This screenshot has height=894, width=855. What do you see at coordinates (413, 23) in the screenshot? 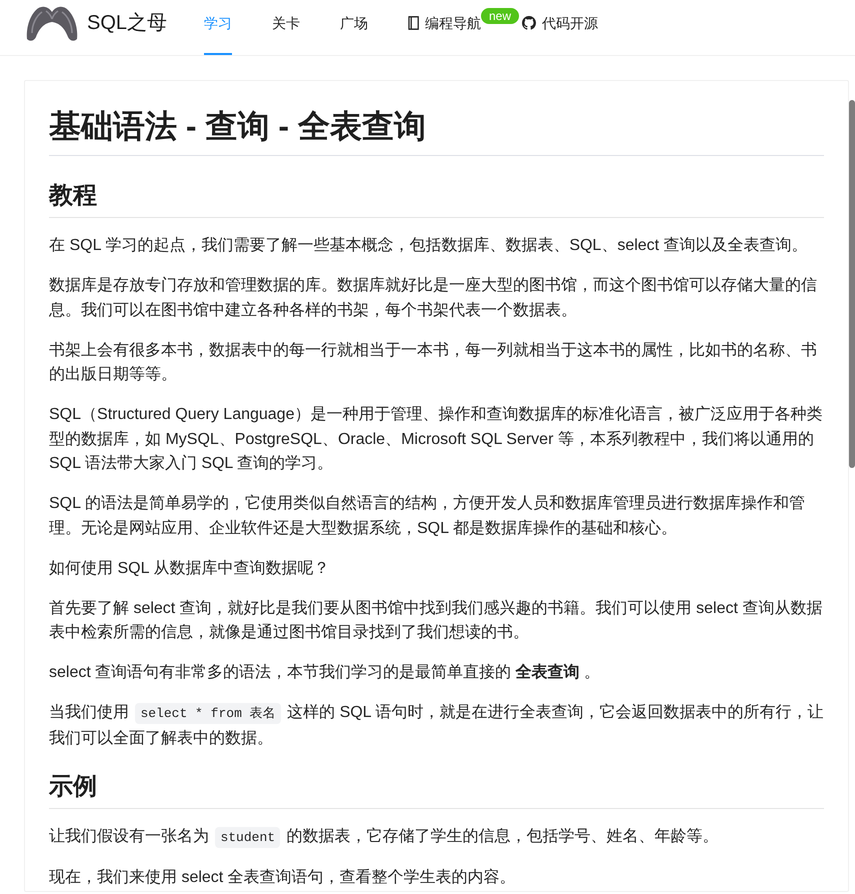
I see `book-icon` at bounding box center [413, 23].